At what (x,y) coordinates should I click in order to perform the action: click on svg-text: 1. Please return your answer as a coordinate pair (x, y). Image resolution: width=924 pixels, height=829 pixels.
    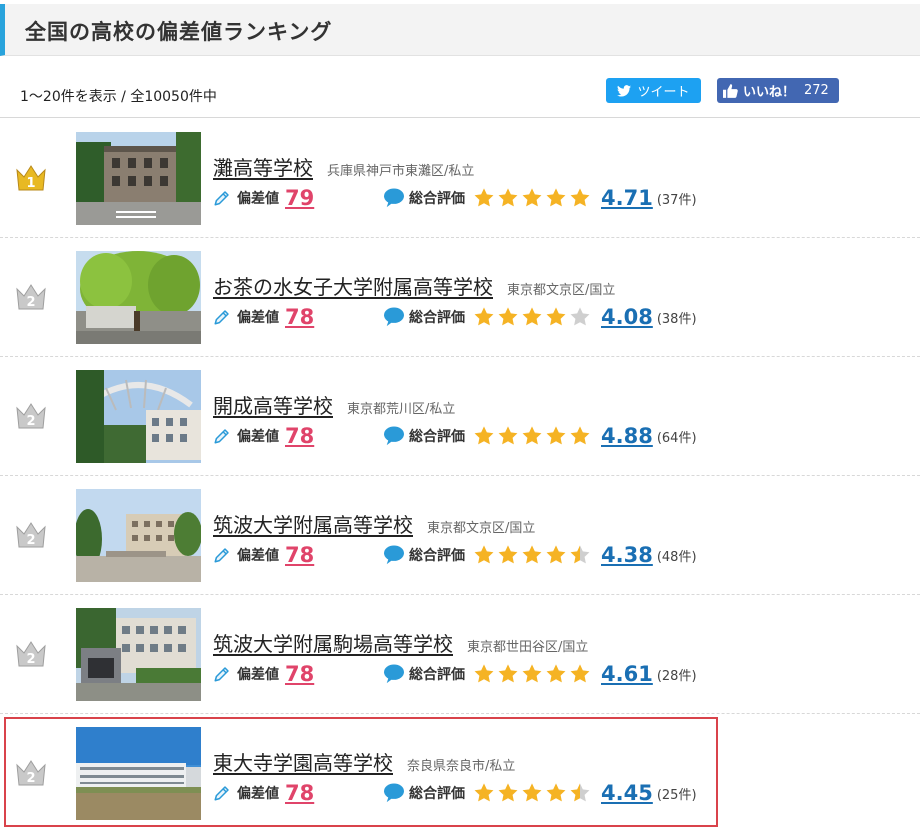
    Looking at the image, I should click on (30, 183).